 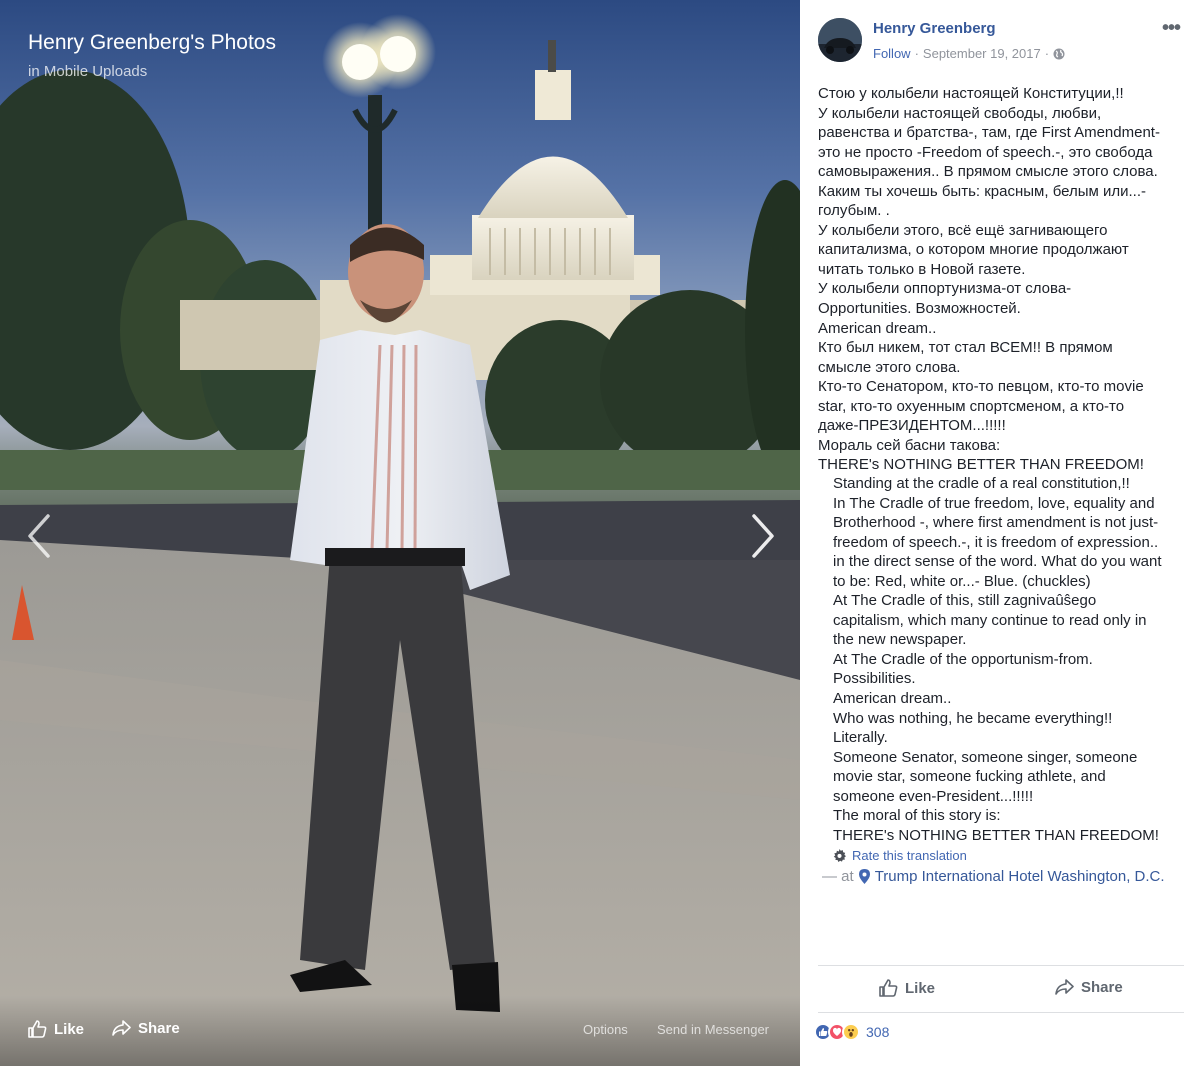 What do you see at coordinates (982, 53) in the screenshot?
I see `post-date: September 19, 2017` at bounding box center [982, 53].